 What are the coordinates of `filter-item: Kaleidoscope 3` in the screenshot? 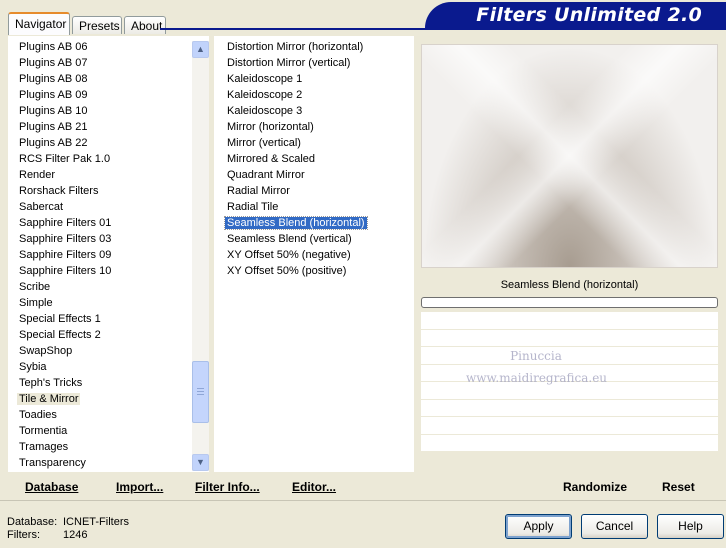 It's located at (314, 111).